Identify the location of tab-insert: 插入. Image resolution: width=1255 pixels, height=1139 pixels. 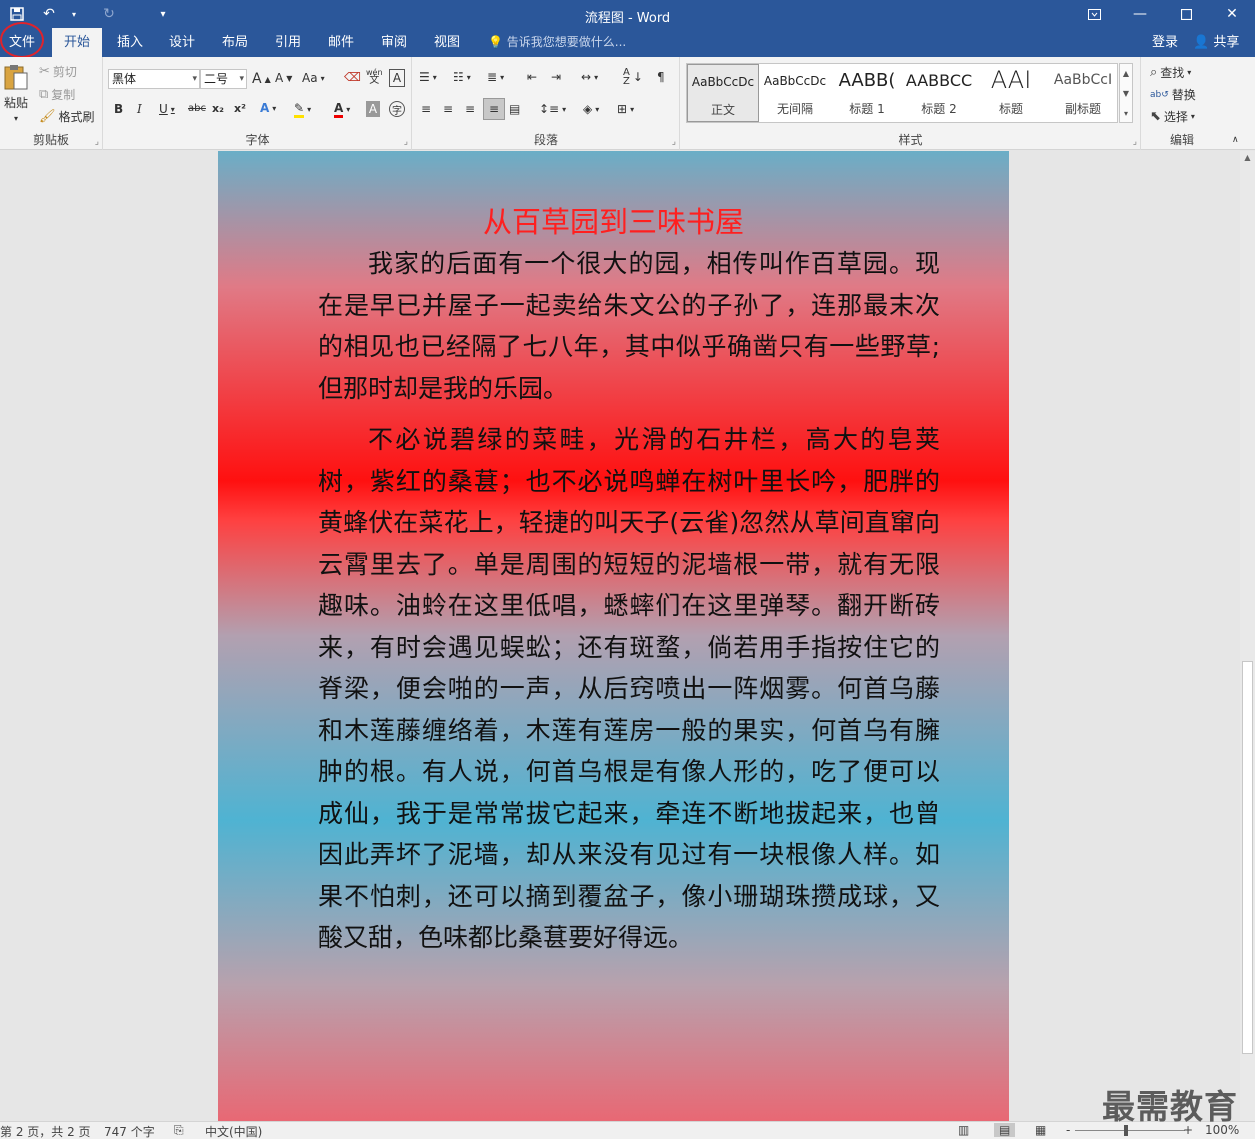
(130, 42).